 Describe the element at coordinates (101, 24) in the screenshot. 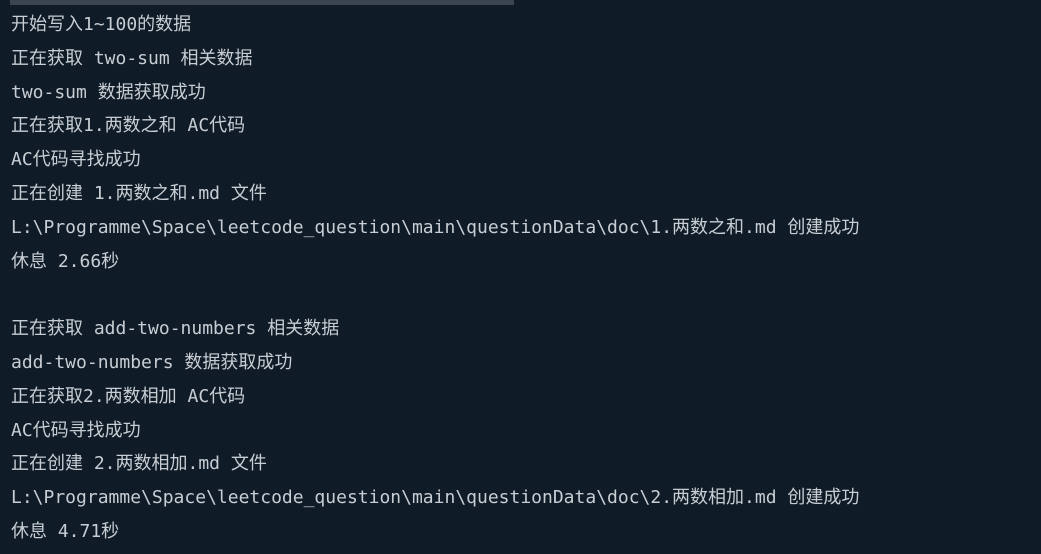

I see `output-line: 开始写入1~100的数据` at that location.